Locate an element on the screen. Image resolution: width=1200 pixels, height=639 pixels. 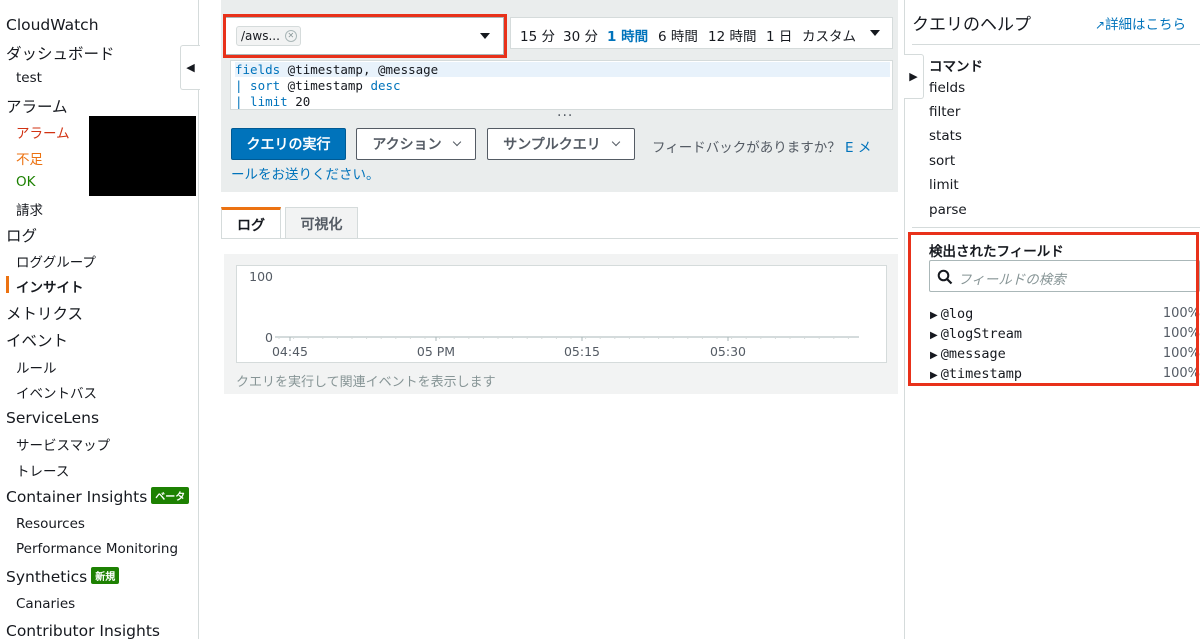
query-line-1: fields @timestamp, @message is located at coordinates (562, 69).